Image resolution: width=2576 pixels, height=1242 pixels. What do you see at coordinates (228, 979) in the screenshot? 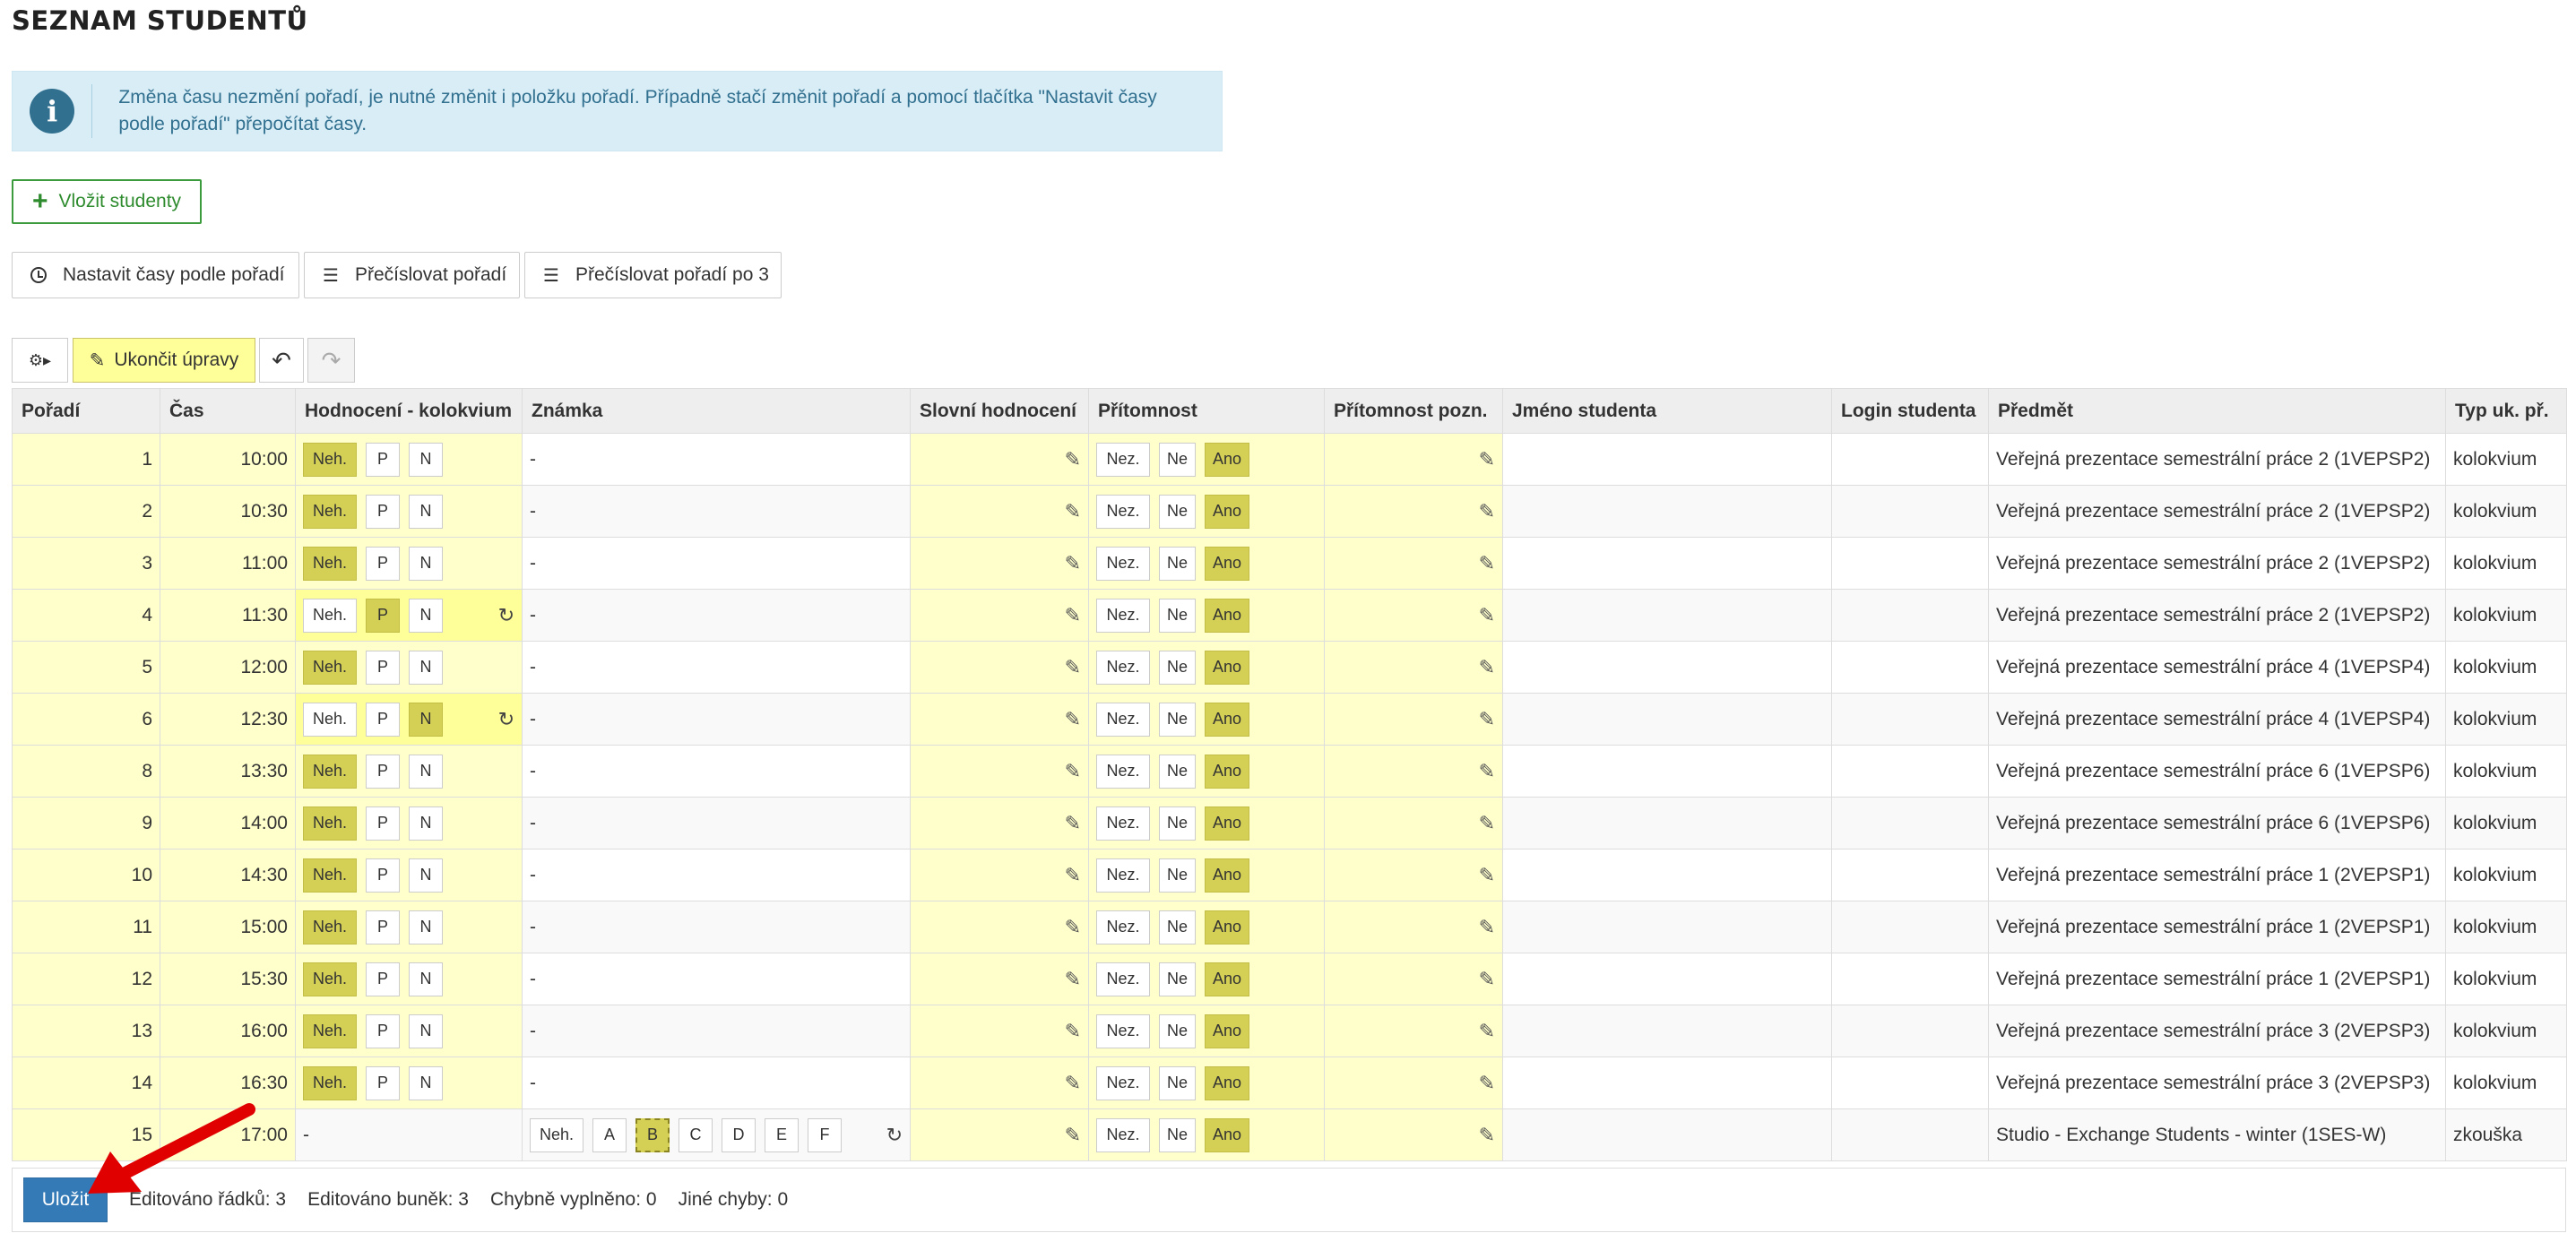
I see `time-cell: 15:30` at bounding box center [228, 979].